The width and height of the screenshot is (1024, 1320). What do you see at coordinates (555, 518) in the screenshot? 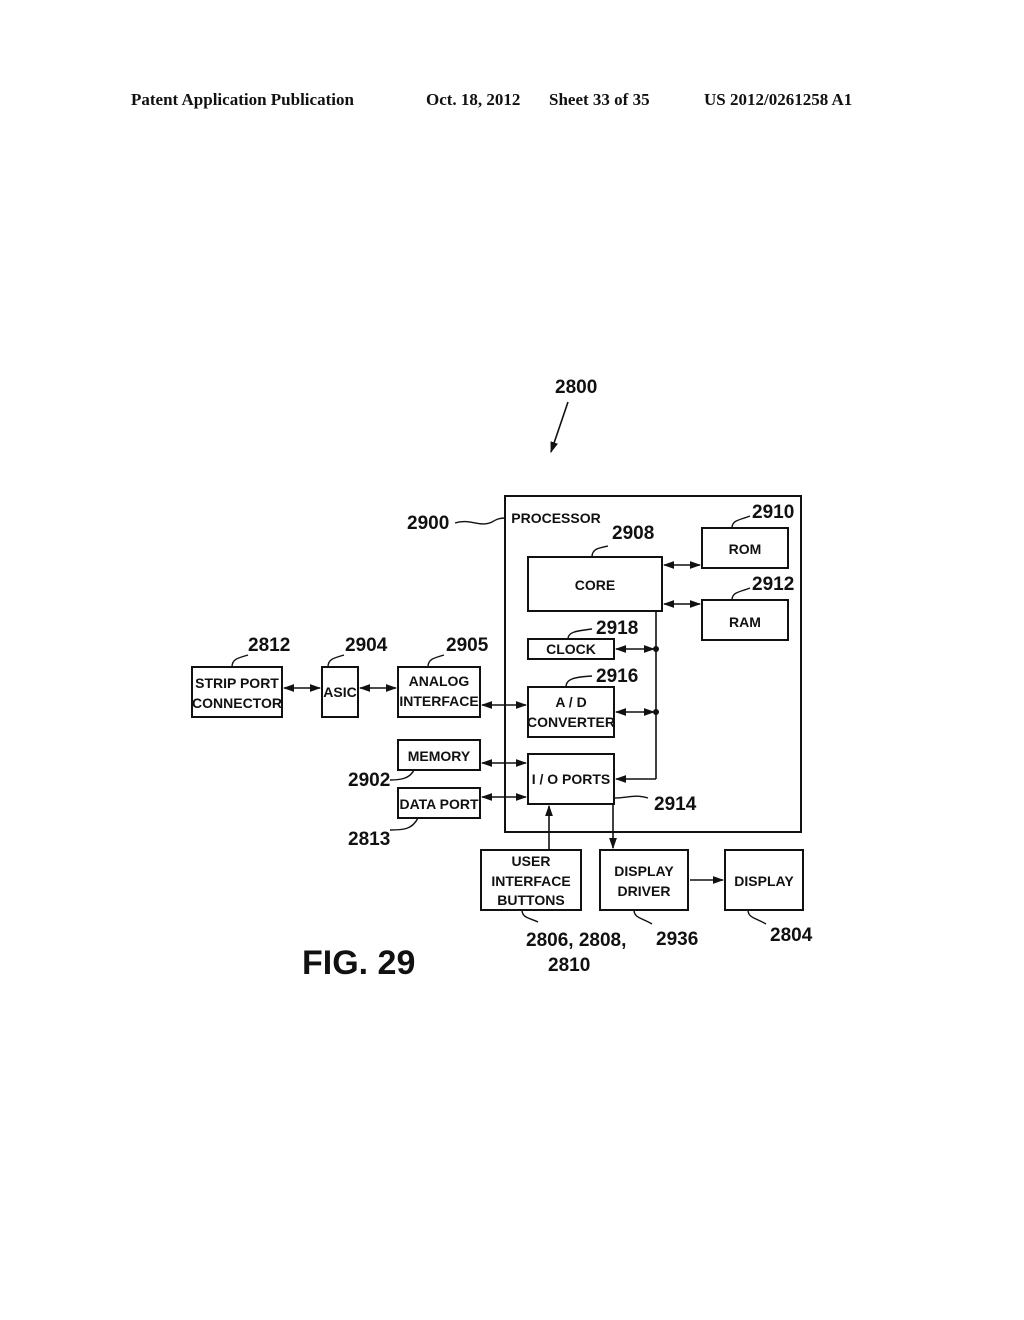
I see `processor-label: PROCESSOR` at bounding box center [555, 518].